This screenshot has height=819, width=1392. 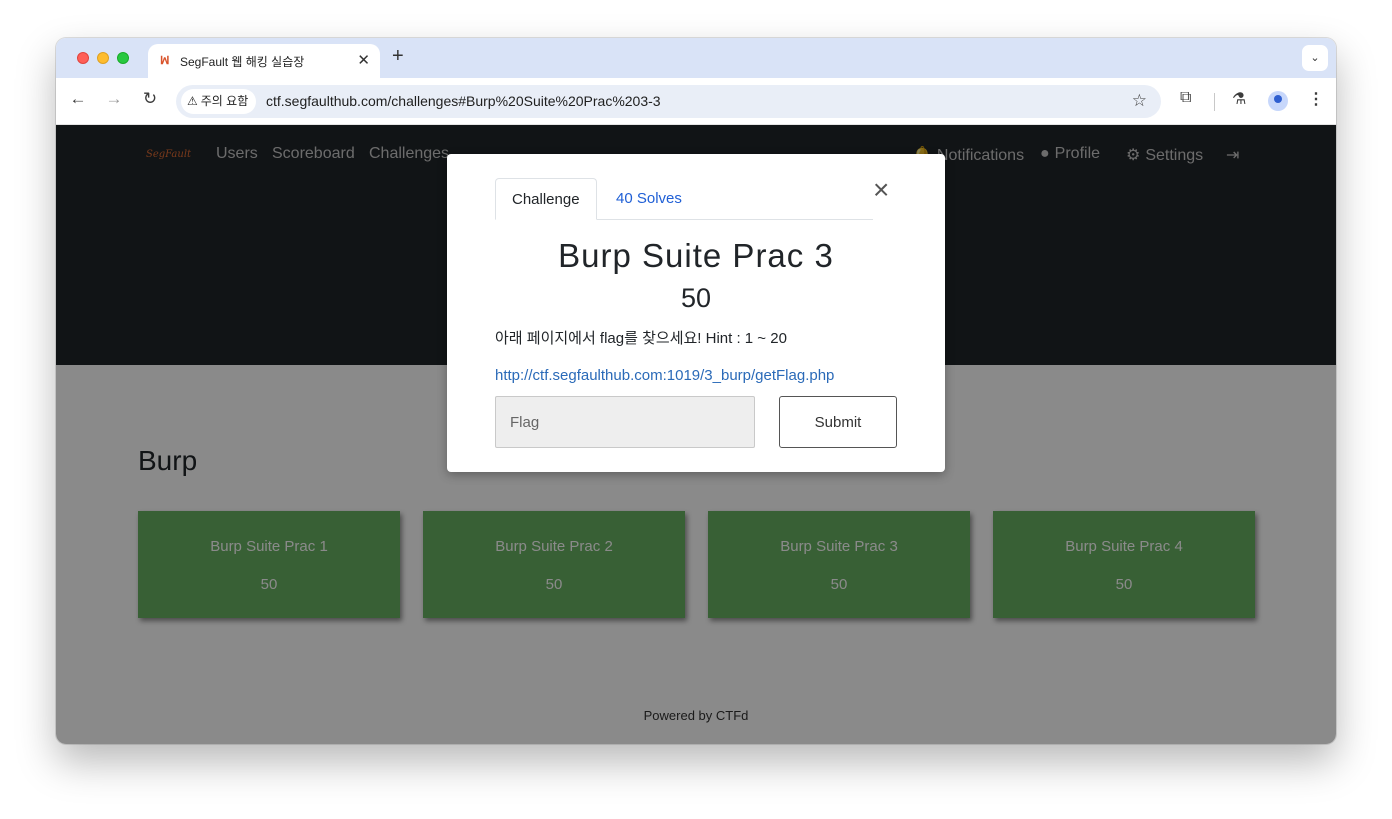 I want to click on tab-strip: ꟽ SegFault 웹 해킹 실습장 ✕ + ⌄, so click(x=696, y=58).